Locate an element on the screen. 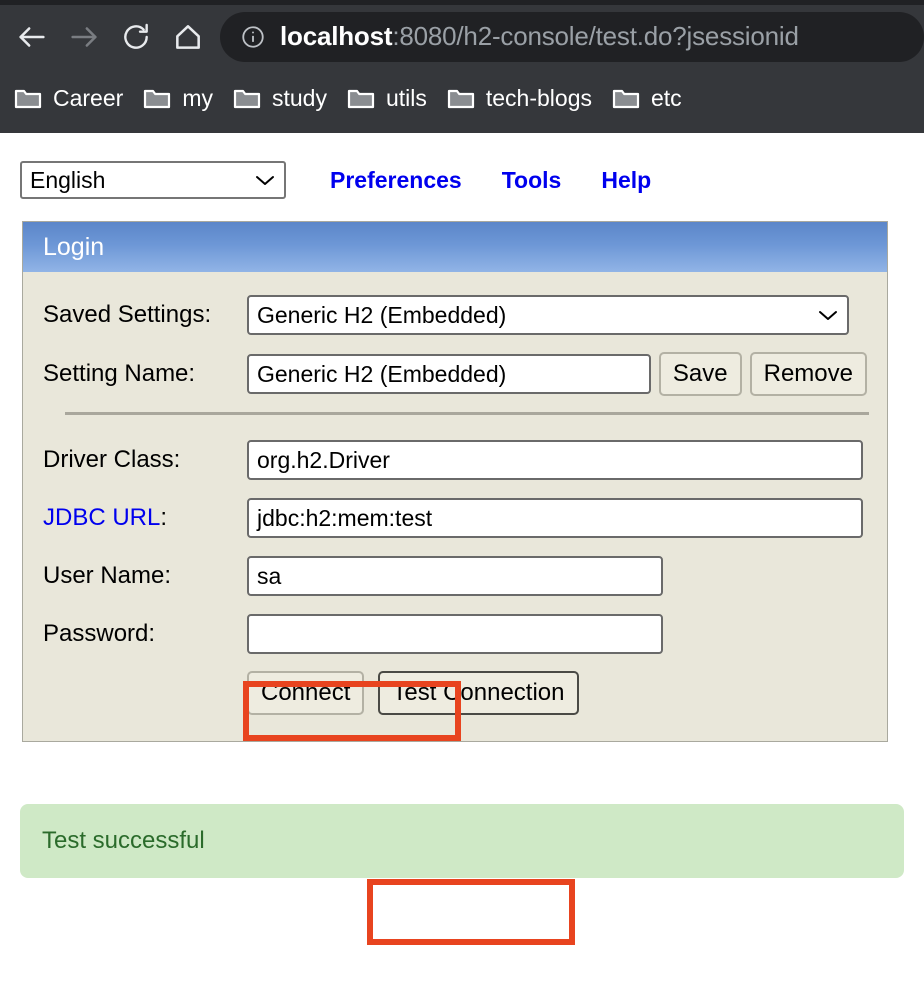 The width and height of the screenshot is (924, 1002). user-name-label: User Name: is located at coordinates (107, 575).